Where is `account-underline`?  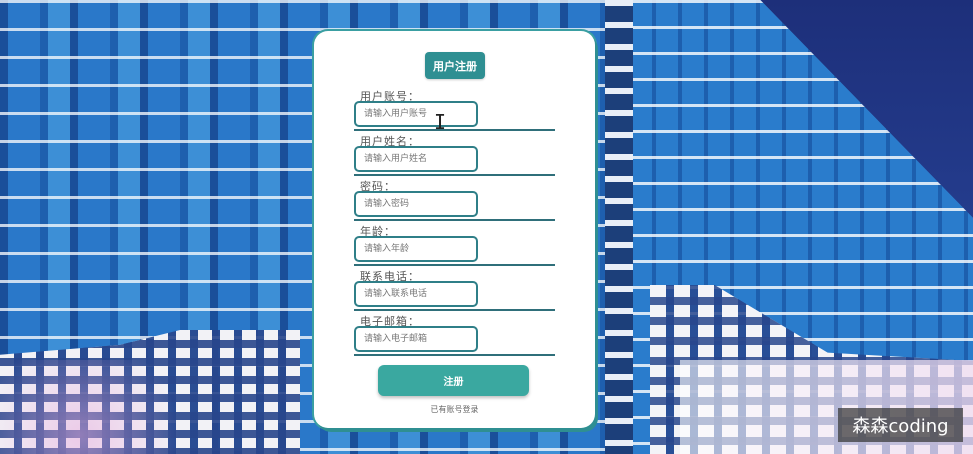 account-underline is located at coordinates (454, 130).